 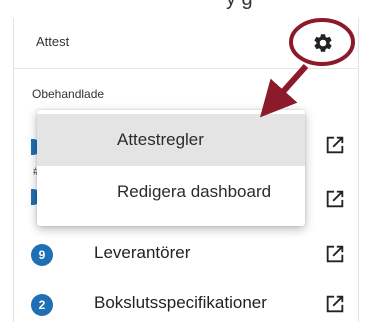 What do you see at coordinates (186, 43) in the screenshot?
I see `card-header: Attest` at bounding box center [186, 43].